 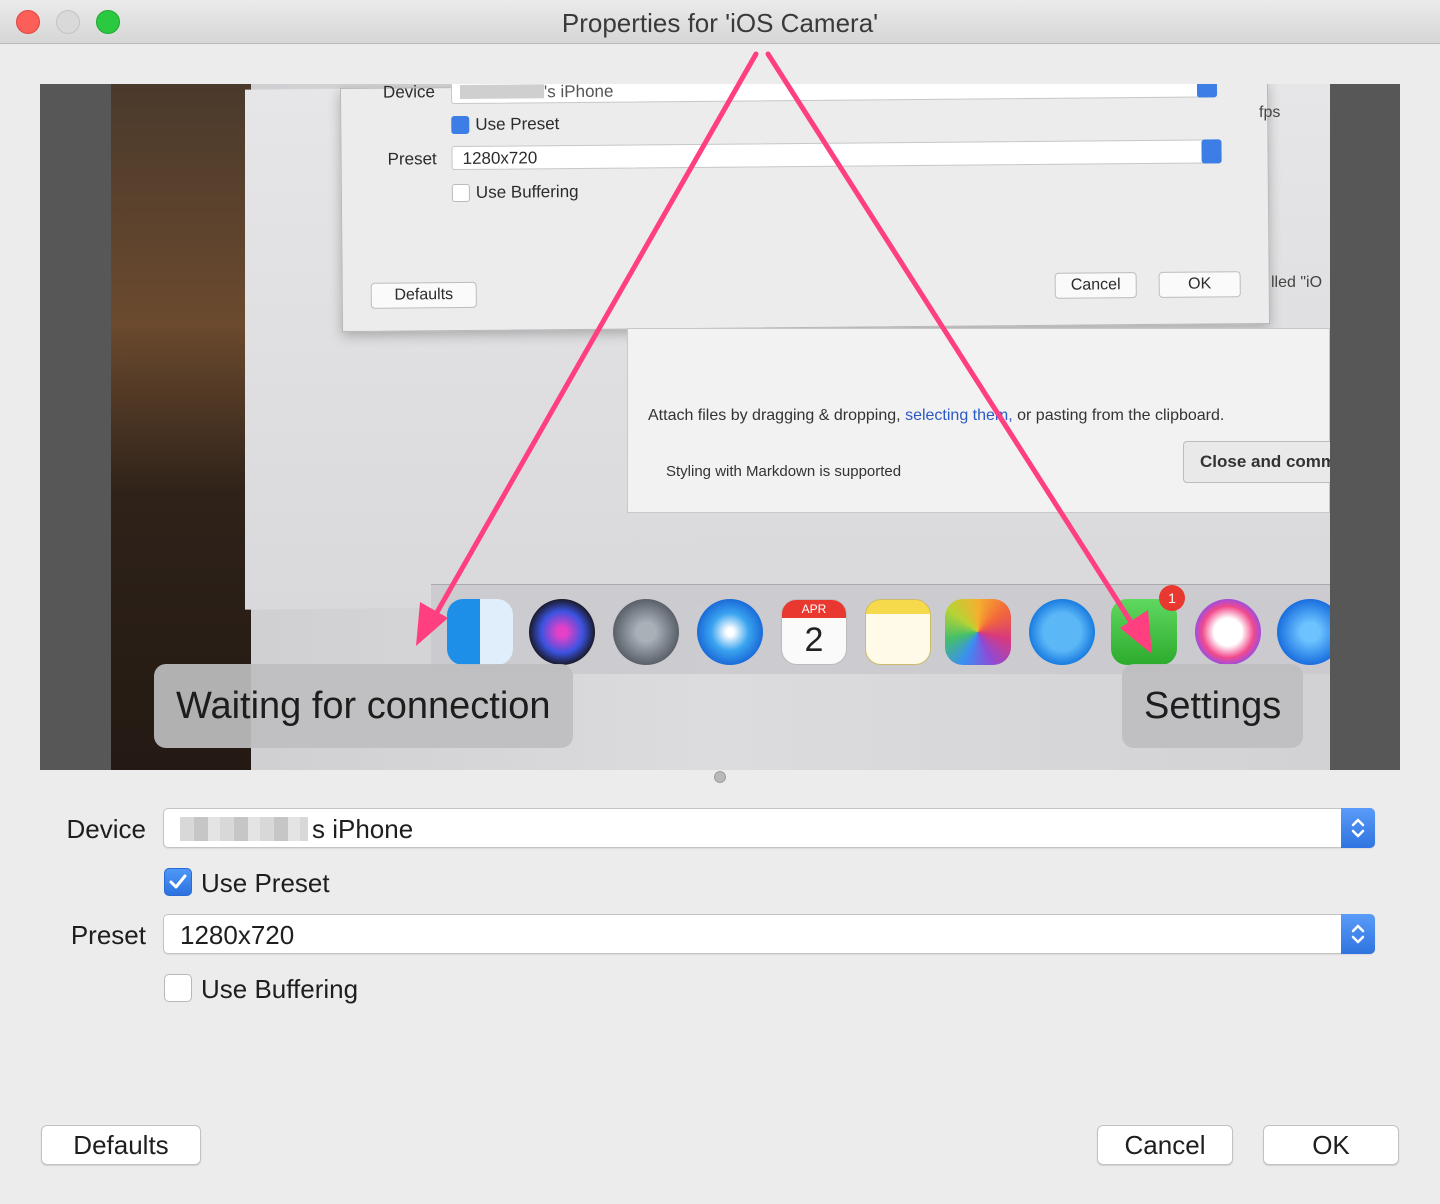 I want to click on photo-attach-link: selecting them,, so click(x=959, y=415).